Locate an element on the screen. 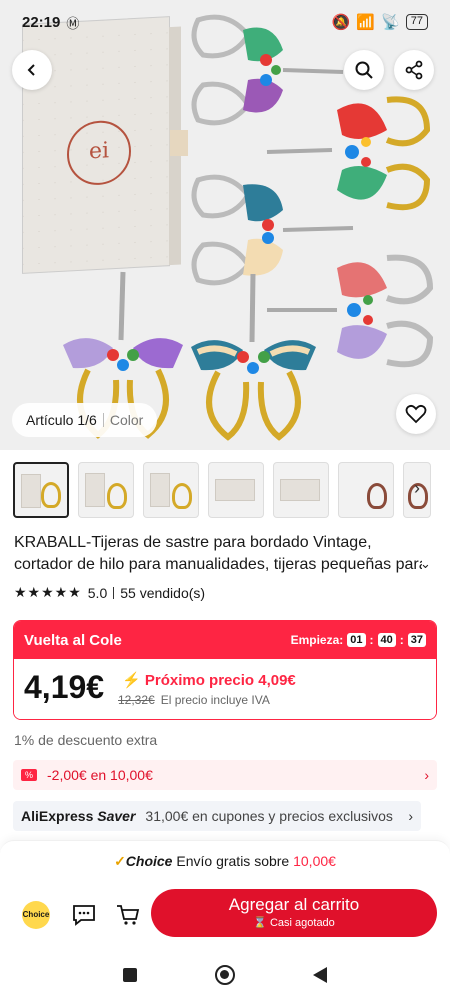 This screenshot has width=450, height=1000. aliexpress-saver-logo: AliExpress Saver is located at coordinates (78, 816).